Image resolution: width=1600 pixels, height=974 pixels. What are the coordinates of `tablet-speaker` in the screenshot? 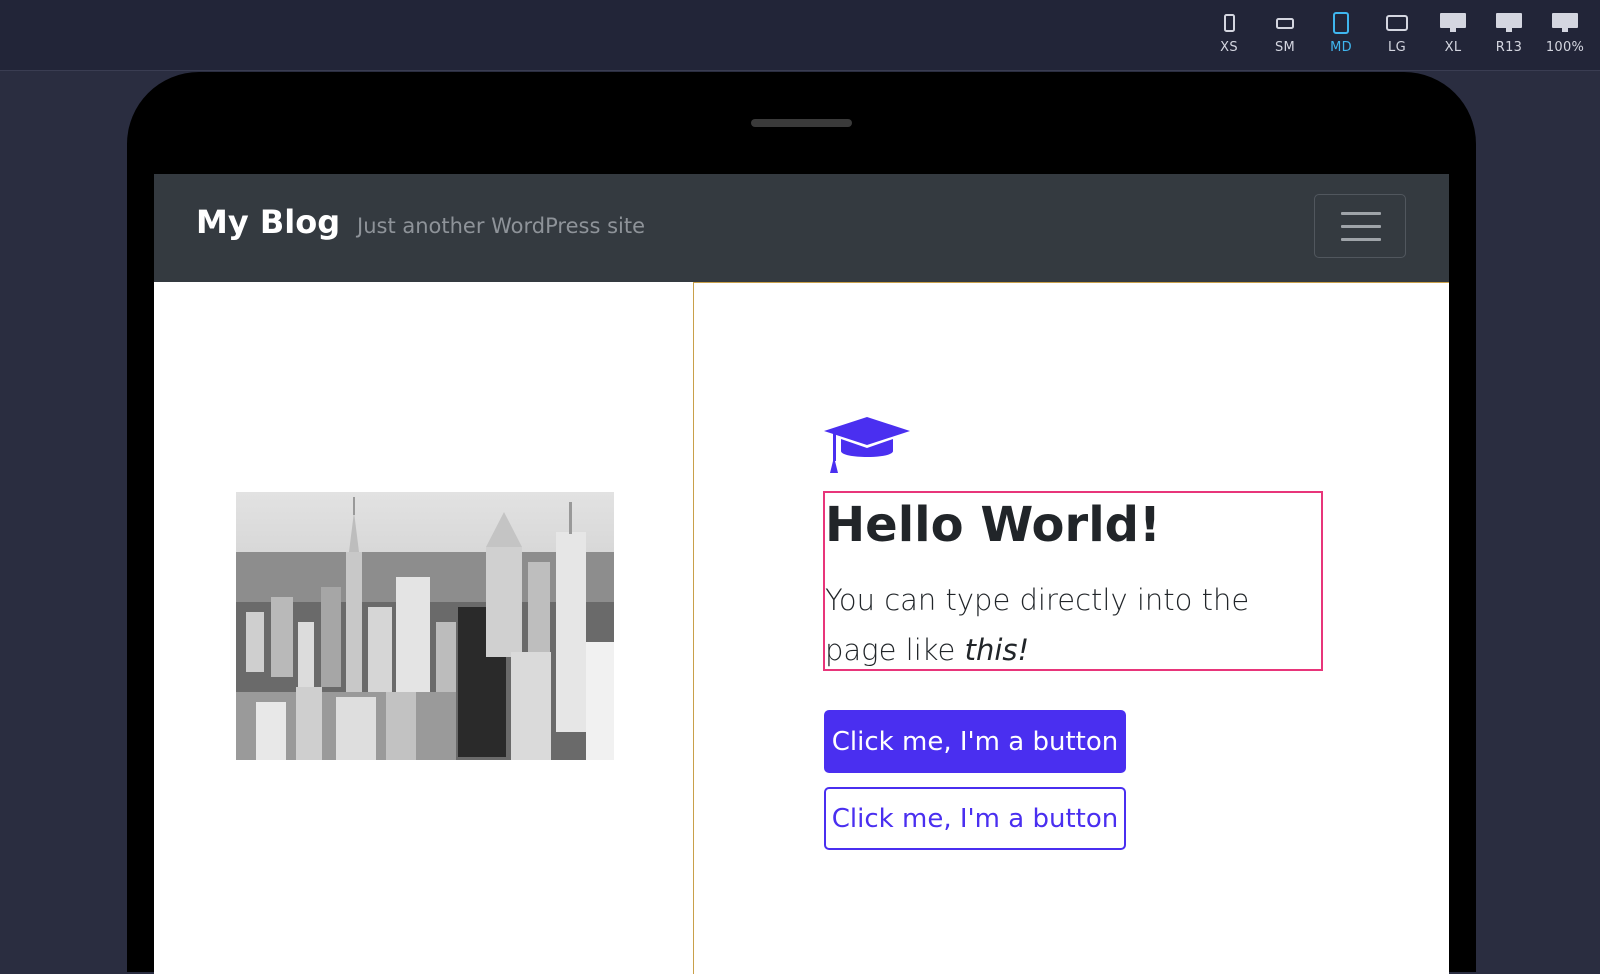 It's located at (801, 123).